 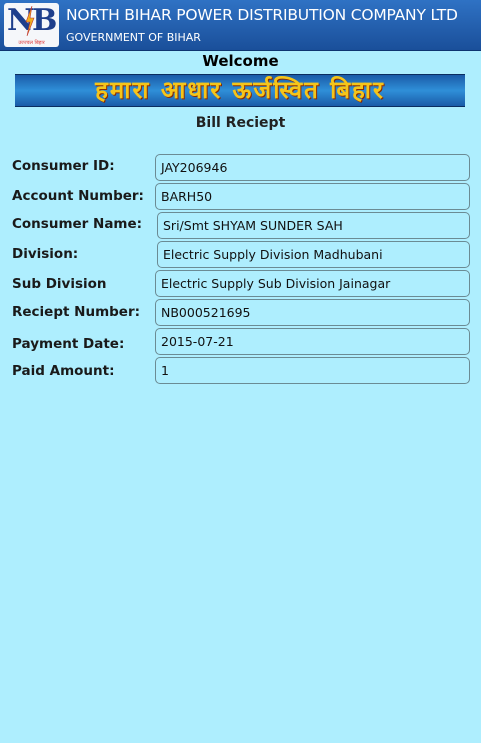 I want to click on receipt-title: Bill Reciept, so click(x=240, y=123).